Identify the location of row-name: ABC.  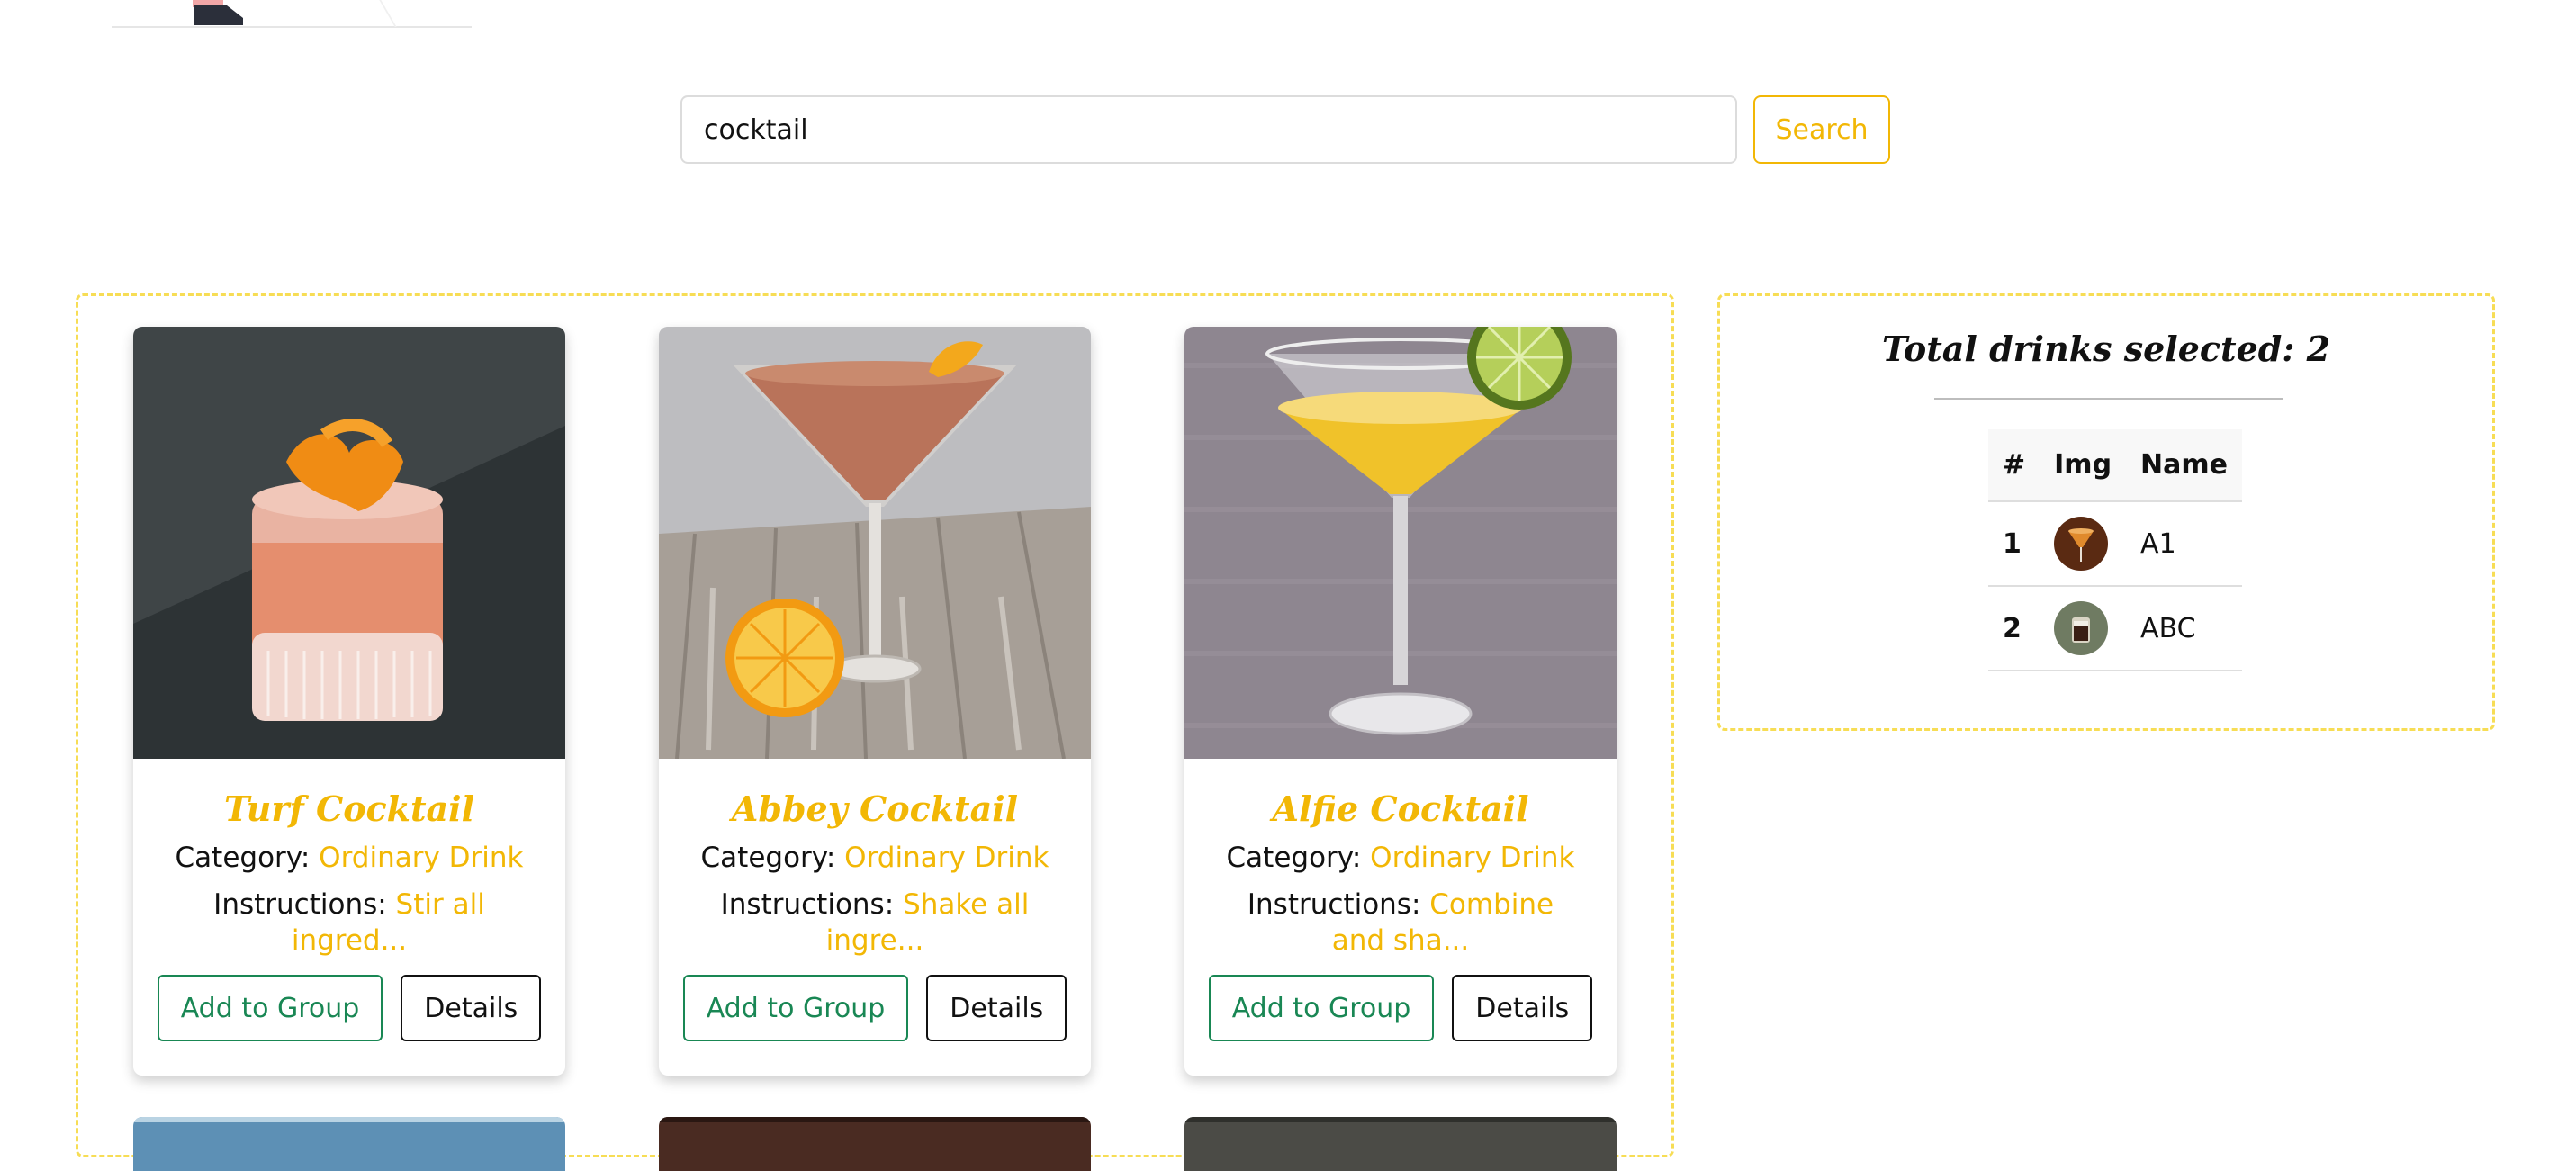
(2184, 628).